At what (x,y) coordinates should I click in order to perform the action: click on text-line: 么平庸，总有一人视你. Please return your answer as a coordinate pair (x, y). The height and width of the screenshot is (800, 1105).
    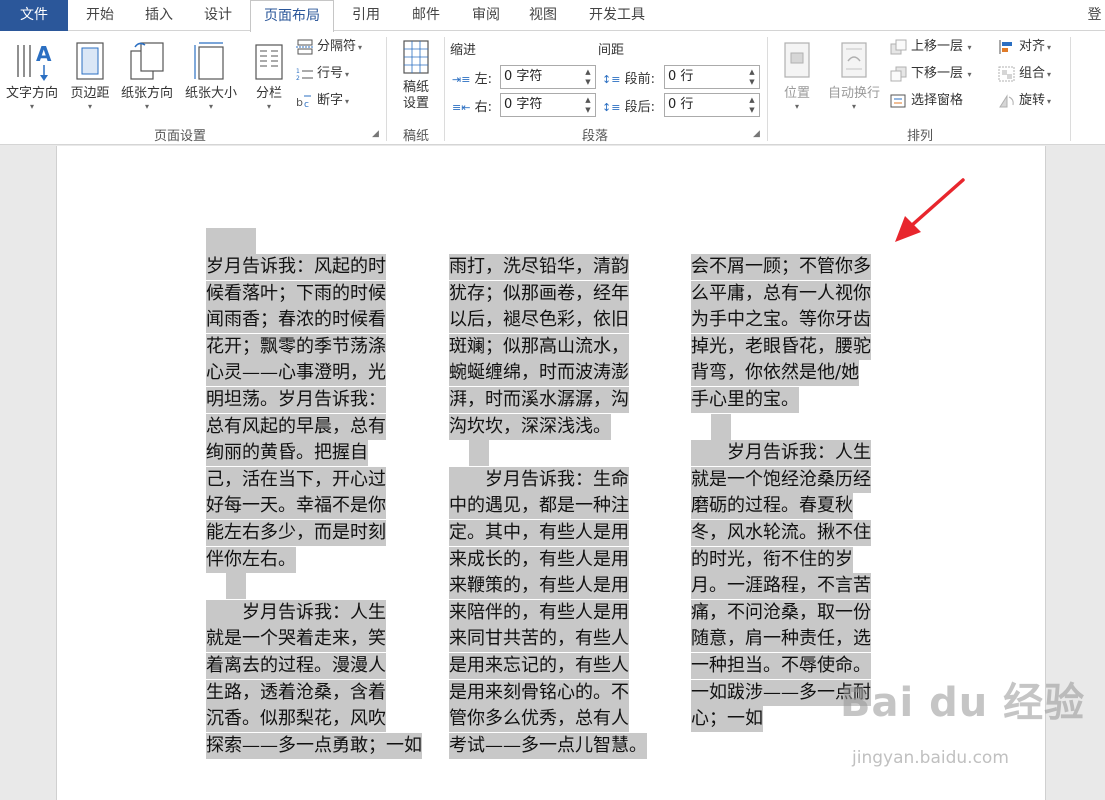
    Looking at the image, I should click on (781, 294).